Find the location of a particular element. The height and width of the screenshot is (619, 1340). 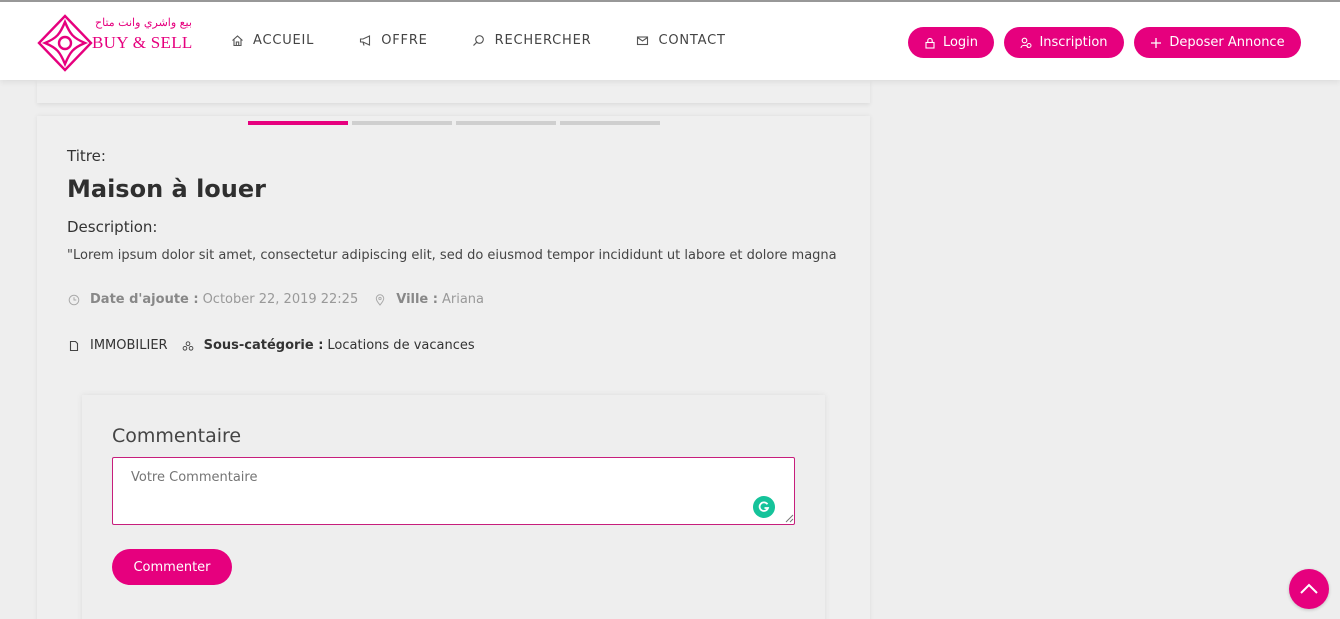

mail-icon is located at coordinates (642, 41).